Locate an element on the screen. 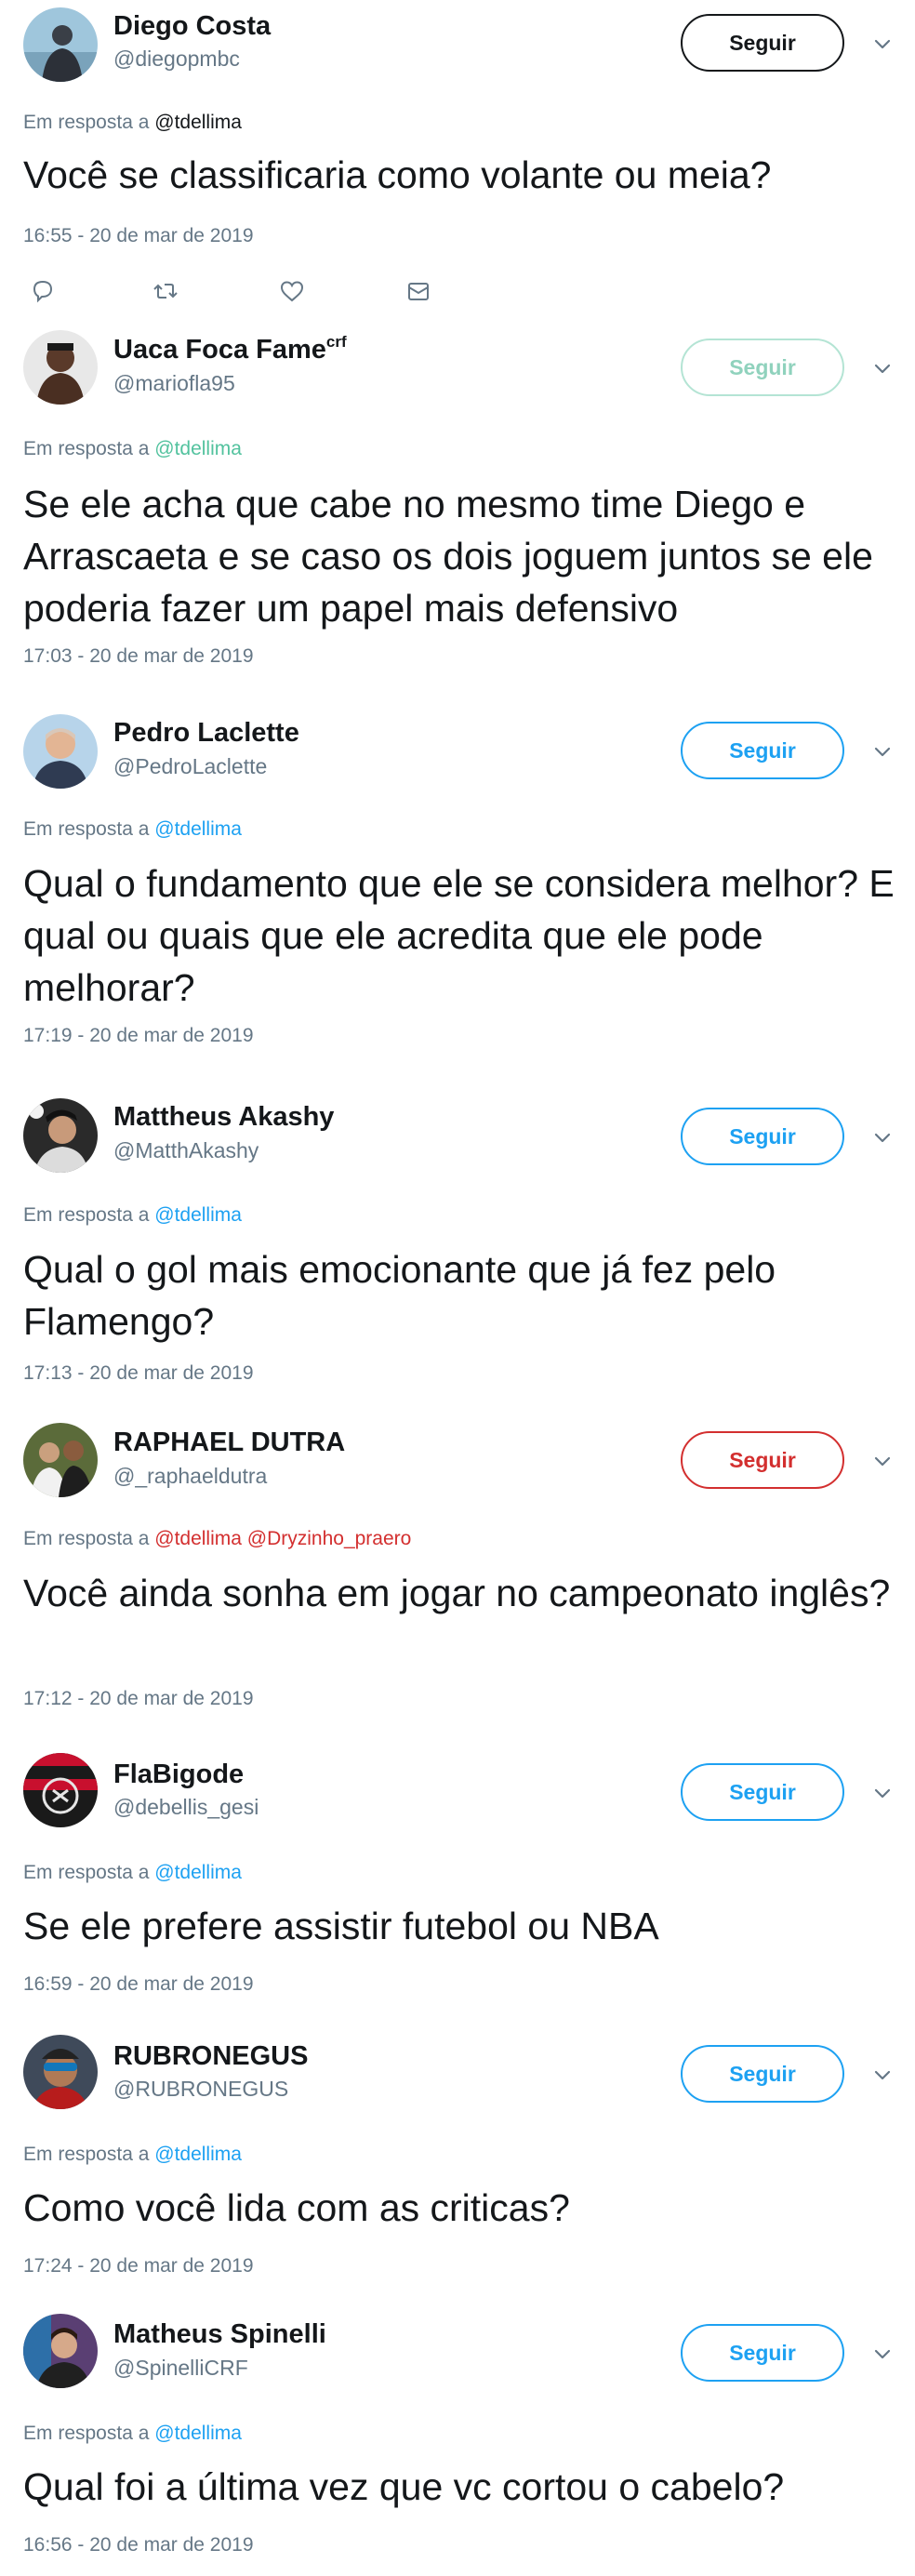 The height and width of the screenshot is (2576, 915). author-handle: @debellis_gesi is located at coordinates (186, 1807).